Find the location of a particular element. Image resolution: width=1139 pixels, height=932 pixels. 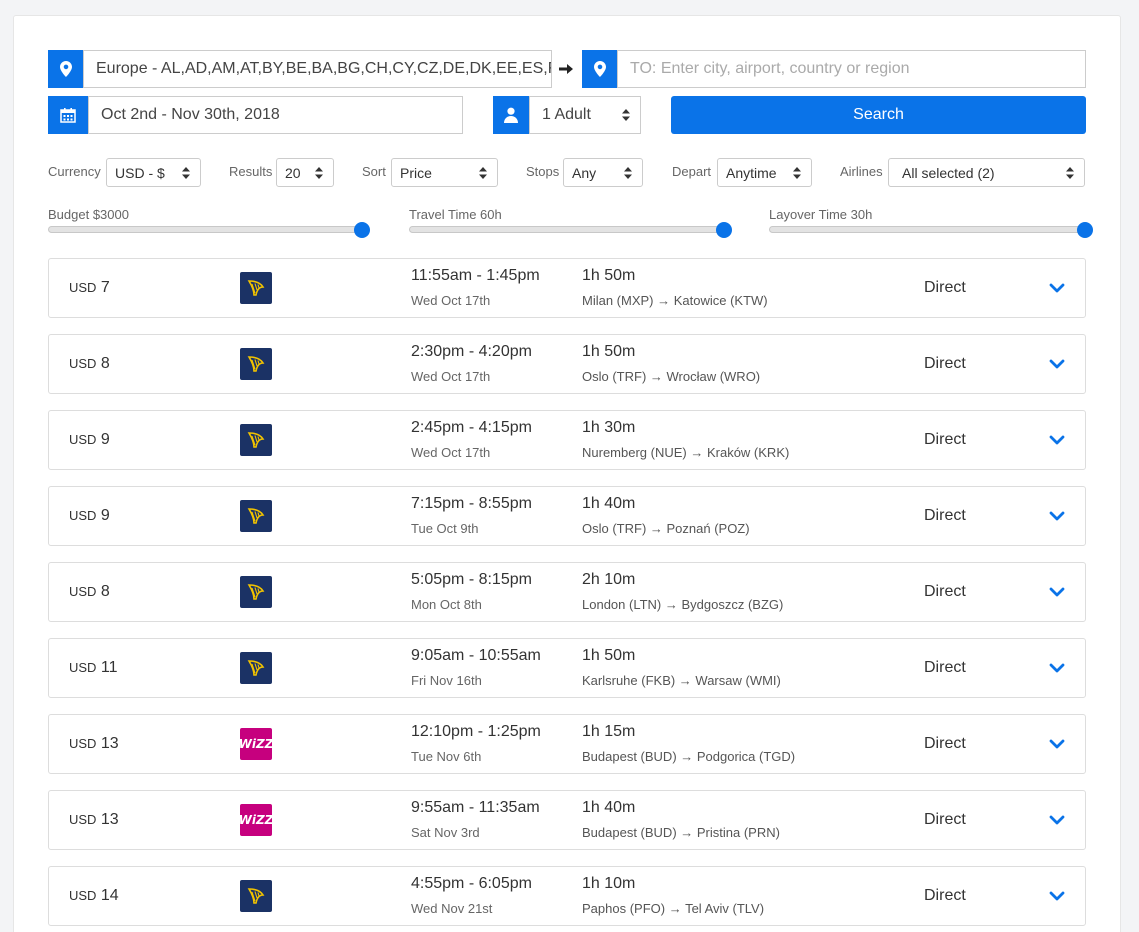

flight-duration: 1h 10m is located at coordinates (609, 883).